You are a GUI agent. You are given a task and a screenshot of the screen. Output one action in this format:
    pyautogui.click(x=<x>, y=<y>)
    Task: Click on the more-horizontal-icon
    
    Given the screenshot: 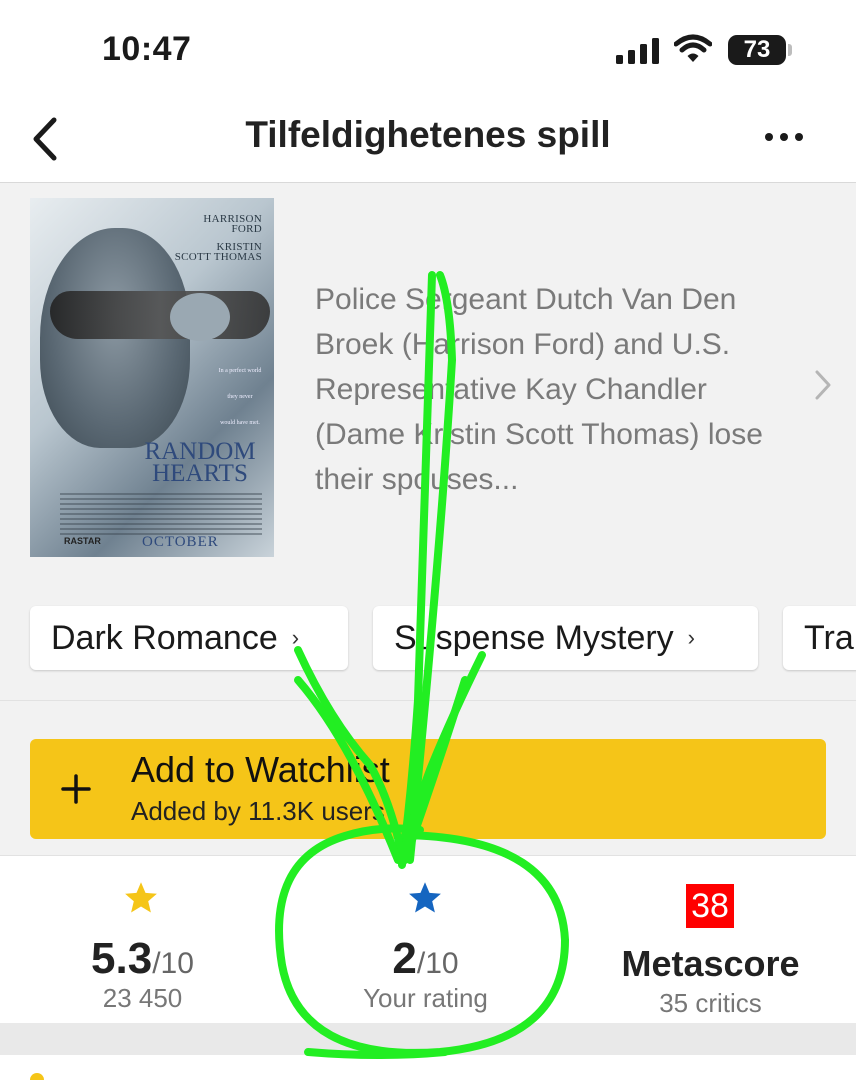 What is the action you would take?
    pyautogui.click(x=784, y=137)
    